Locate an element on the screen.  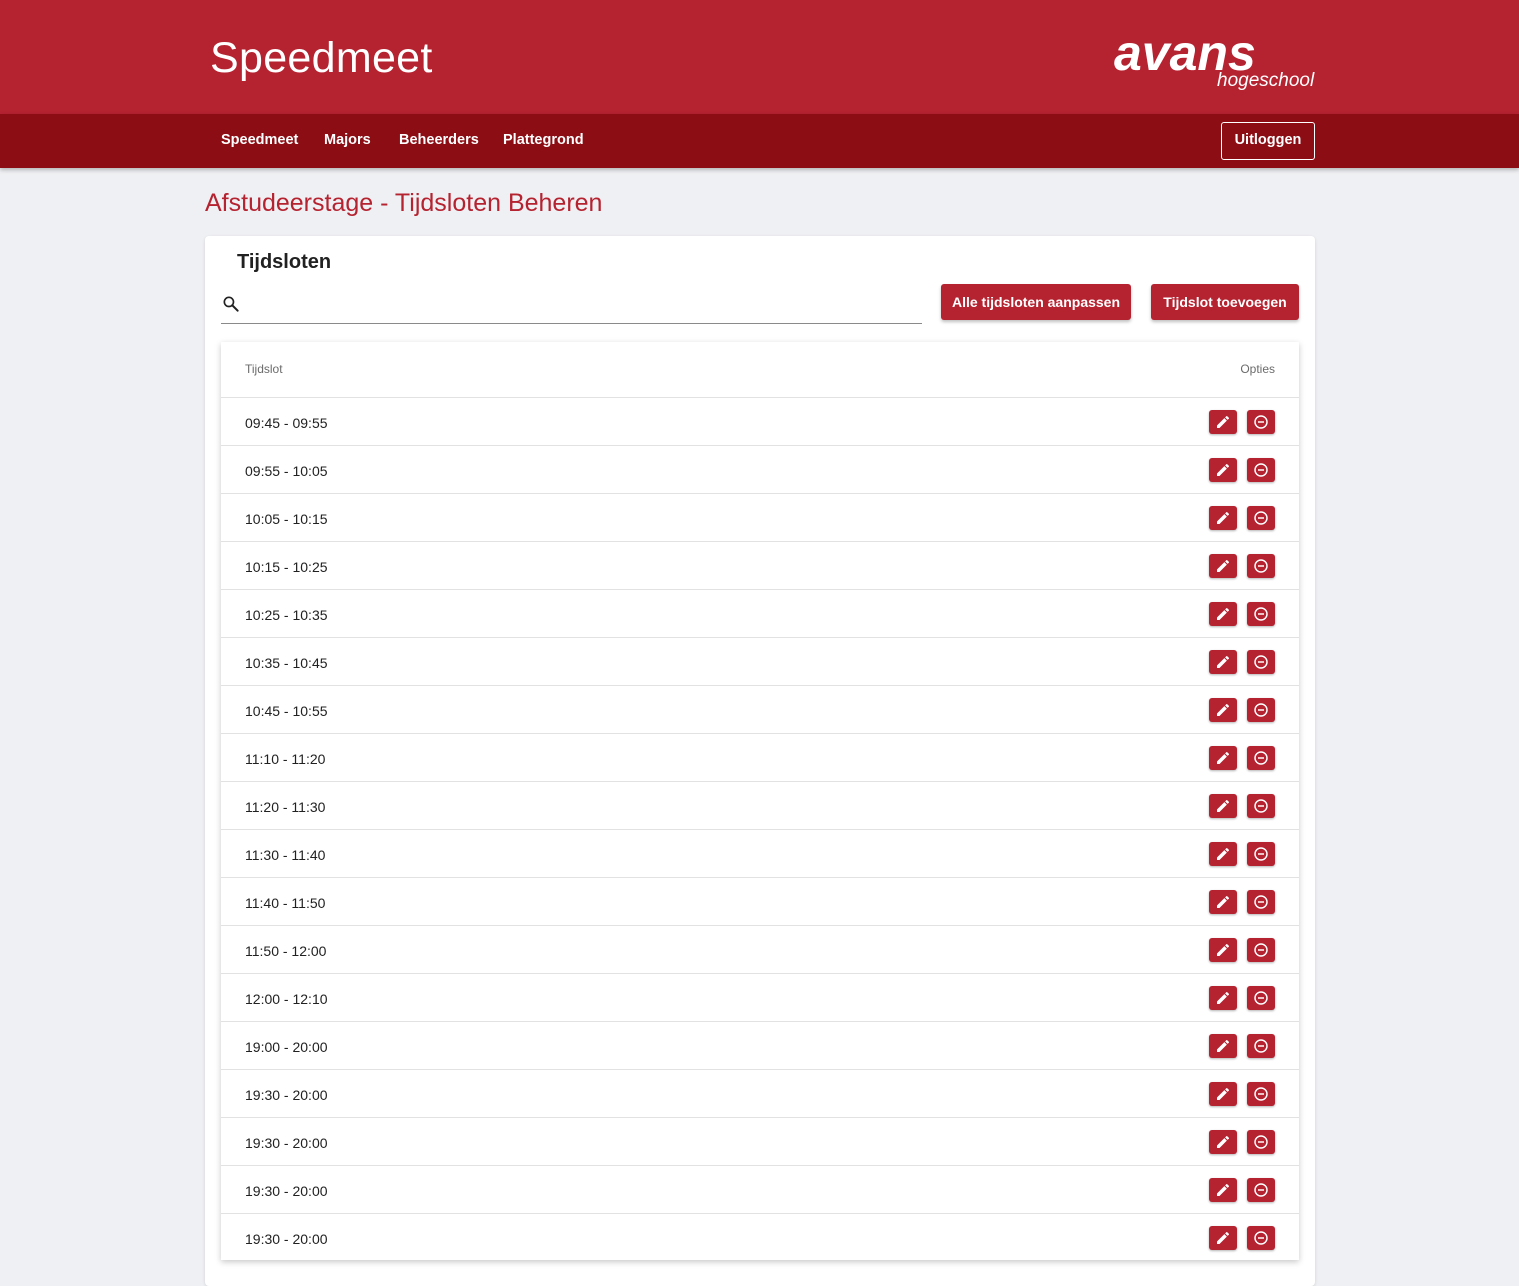
nav-item-beheerders: Beheerders is located at coordinates (439, 141).